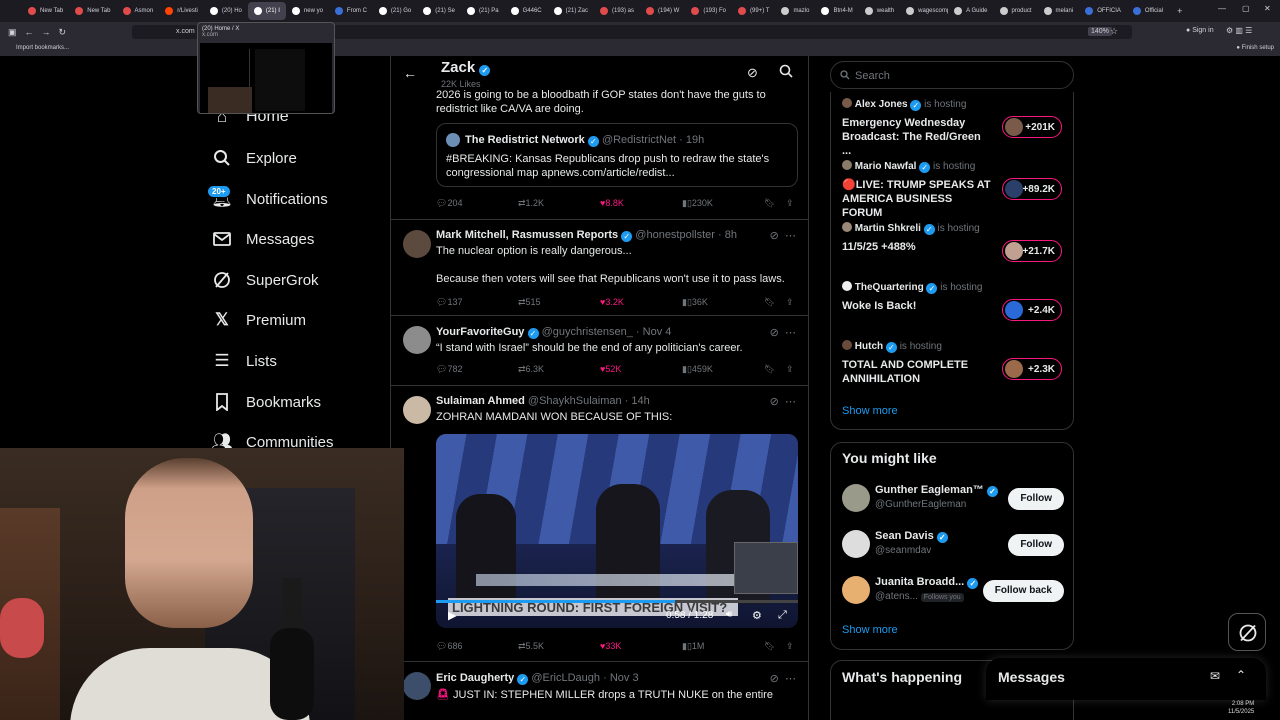  What do you see at coordinates (612, 203) in the screenshot?
I see `like-button: ♥ 8.8K` at bounding box center [612, 203].